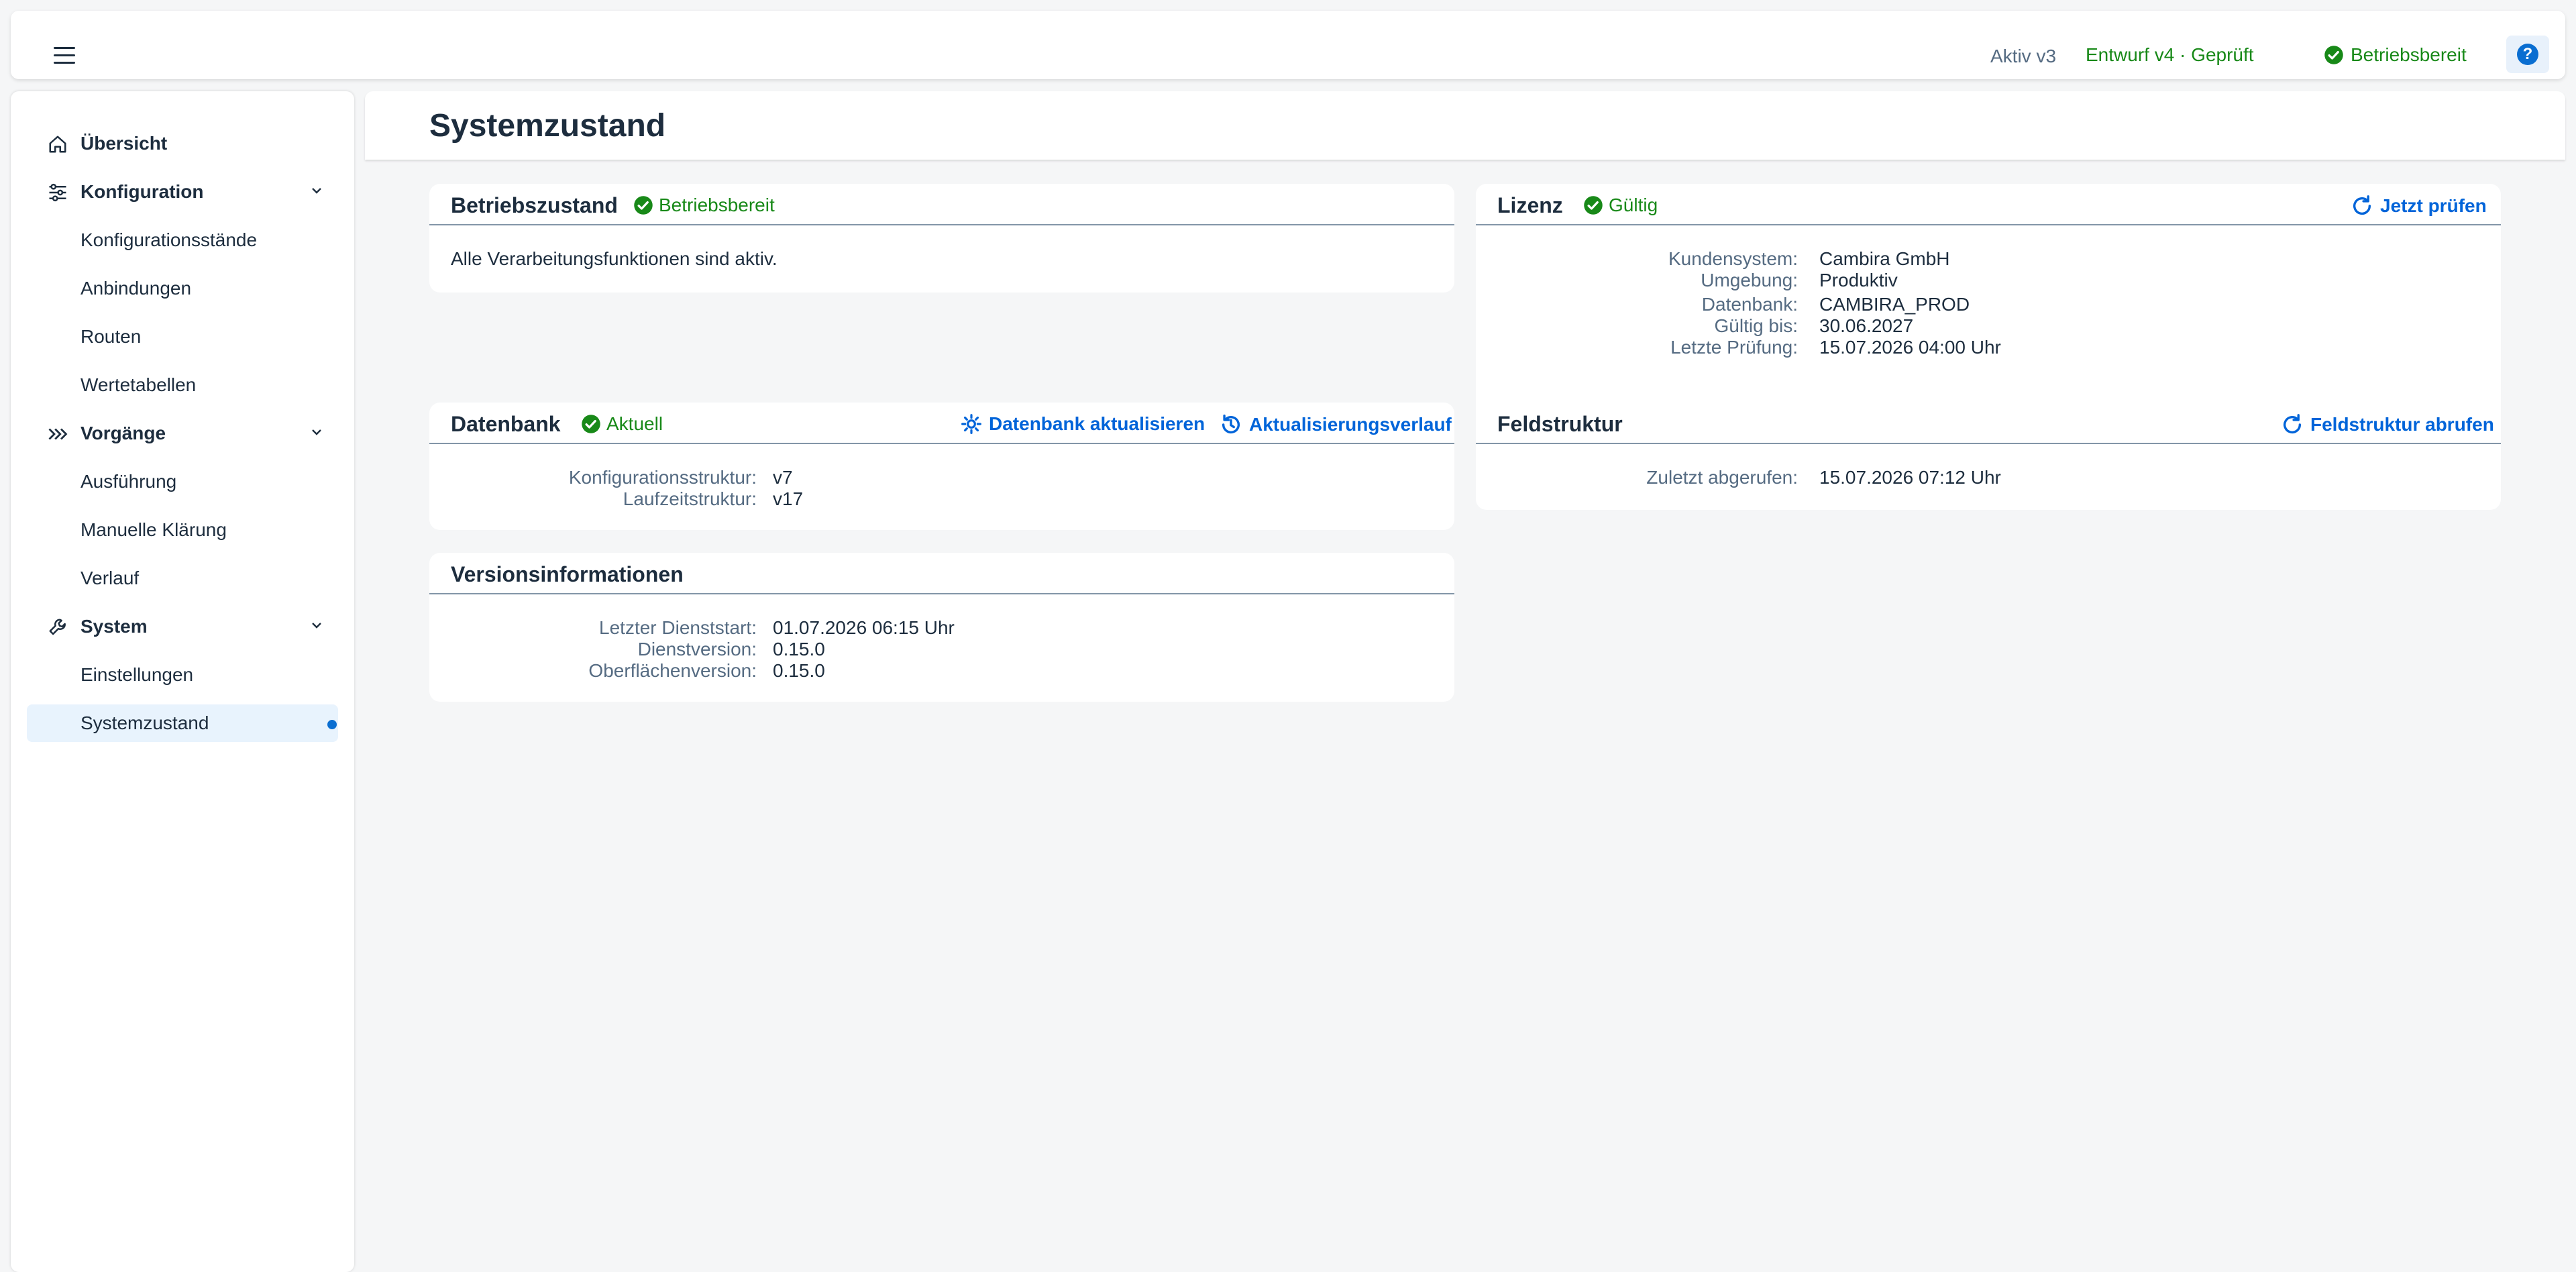 The height and width of the screenshot is (1272, 2576). I want to click on card-title: Betriebszustand, so click(534, 205).